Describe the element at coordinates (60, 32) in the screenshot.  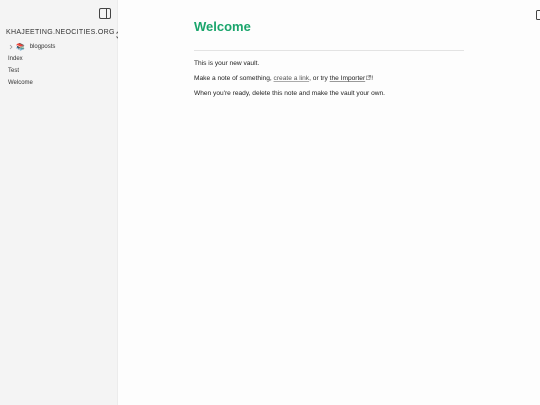
I see `vault-name: KHAJEETING.NEOCITIES.ORG` at that location.